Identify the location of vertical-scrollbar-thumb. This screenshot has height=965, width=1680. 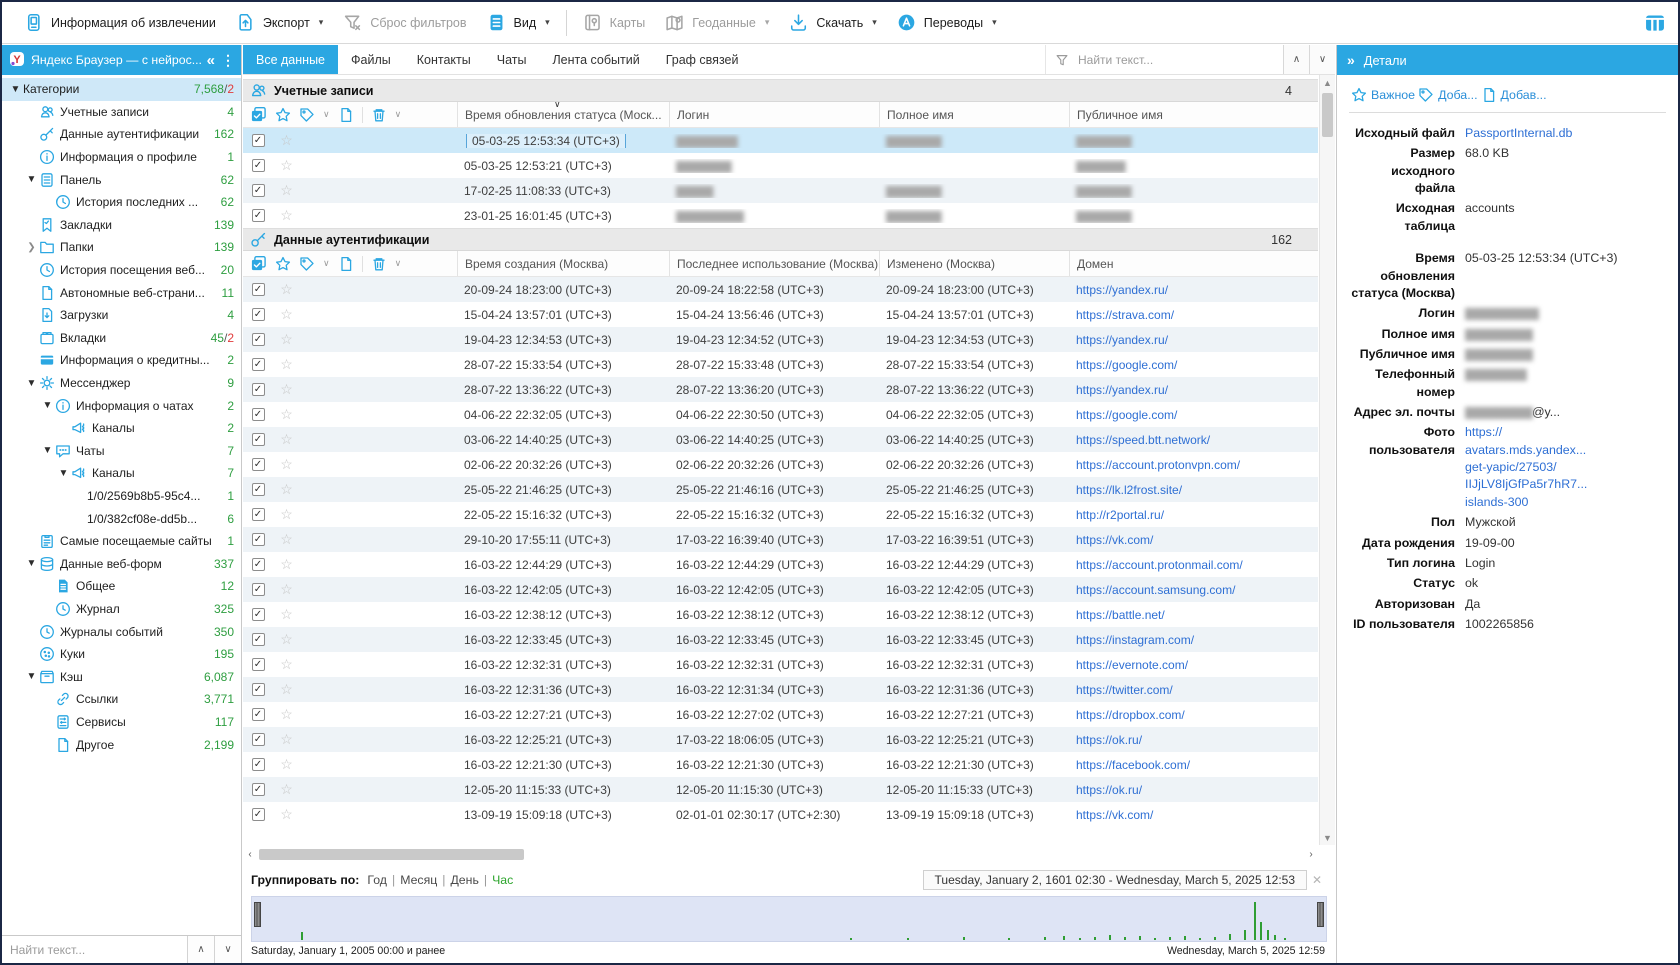
(1327, 115).